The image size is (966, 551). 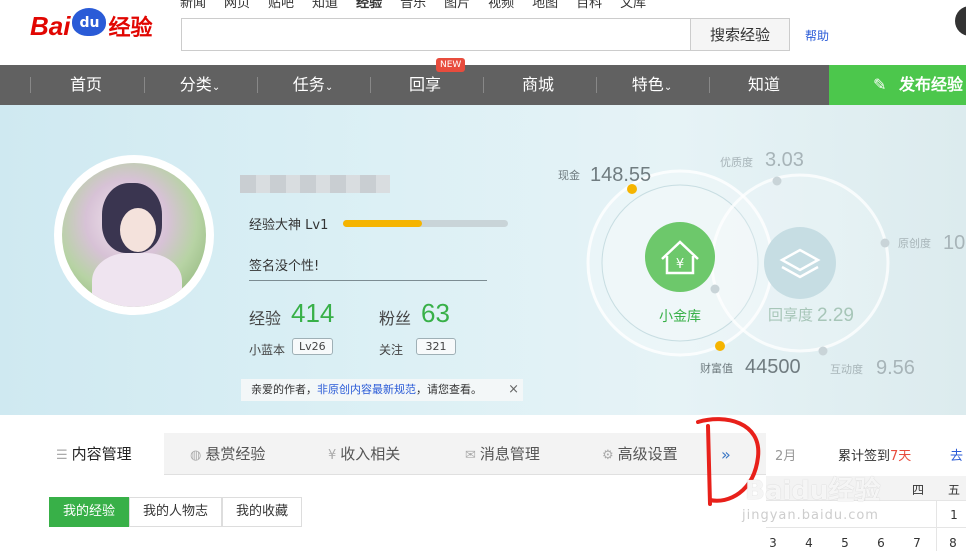 I want to click on return-label: 回享度, so click(x=790, y=315).